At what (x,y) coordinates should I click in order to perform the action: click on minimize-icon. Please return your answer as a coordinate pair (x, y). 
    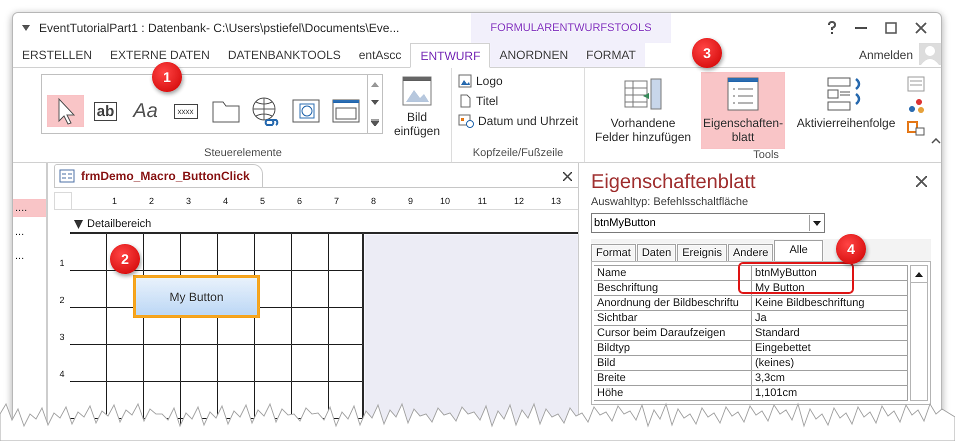
    Looking at the image, I should click on (861, 28).